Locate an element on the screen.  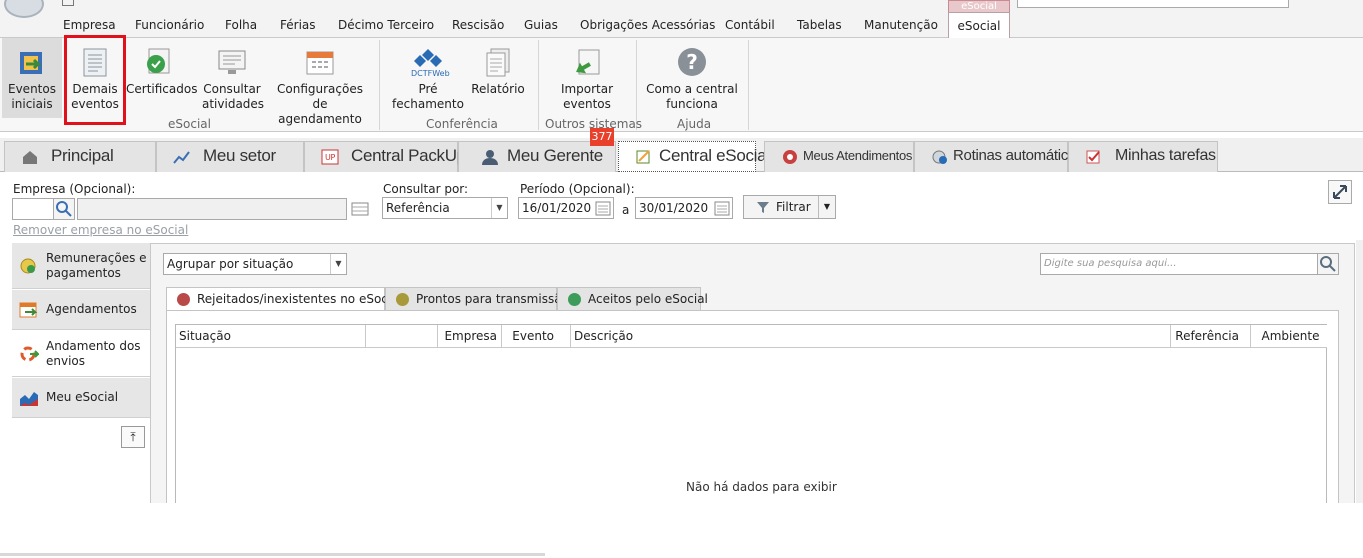
importar-eventos-label: Importar eventos is located at coordinates (587, 96).